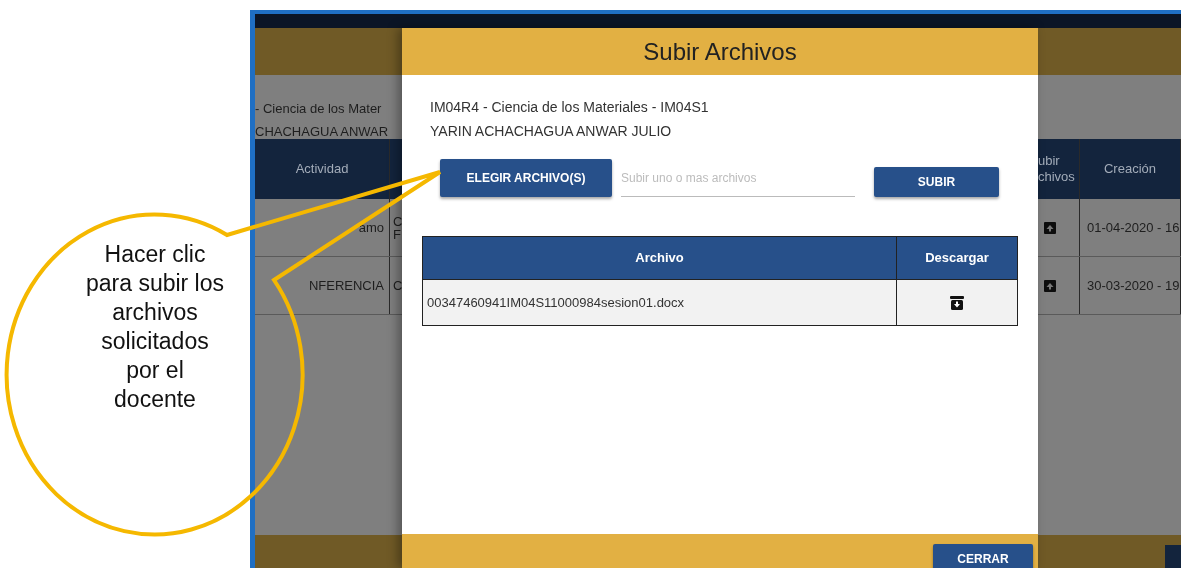 The image size is (1181, 568). What do you see at coordinates (1130, 227) in the screenshot?
I see `table-cell: 01-04-2020 - 16` at bounding box center [1130, 227].